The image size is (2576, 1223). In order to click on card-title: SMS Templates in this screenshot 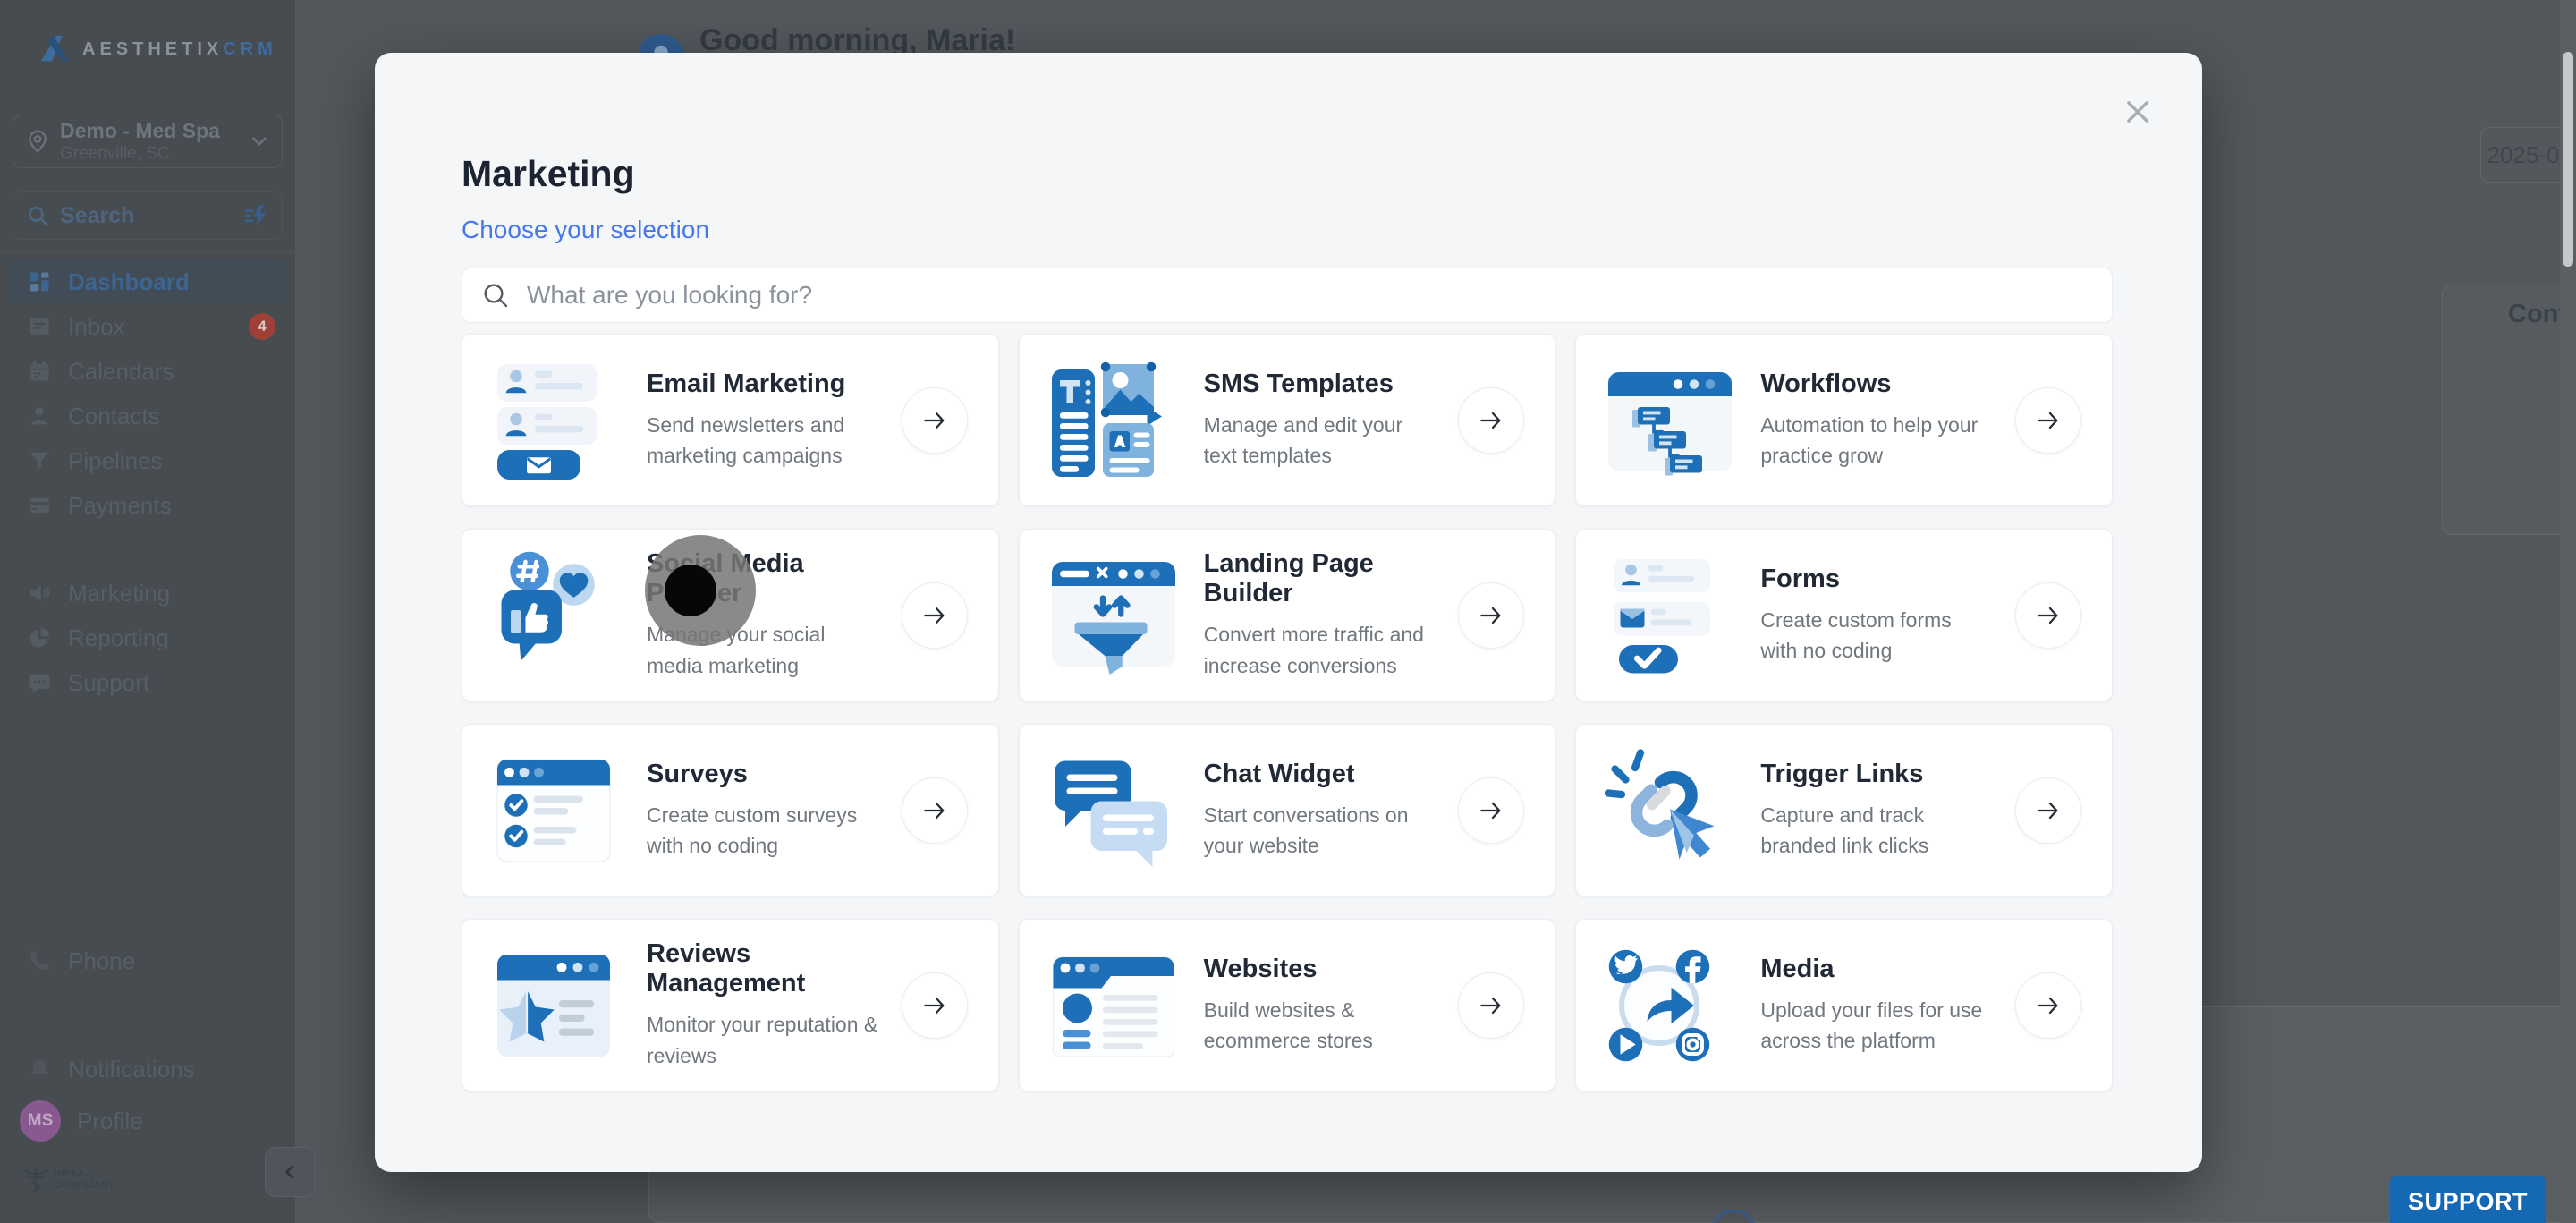, I will do `click(1298, 383)`.